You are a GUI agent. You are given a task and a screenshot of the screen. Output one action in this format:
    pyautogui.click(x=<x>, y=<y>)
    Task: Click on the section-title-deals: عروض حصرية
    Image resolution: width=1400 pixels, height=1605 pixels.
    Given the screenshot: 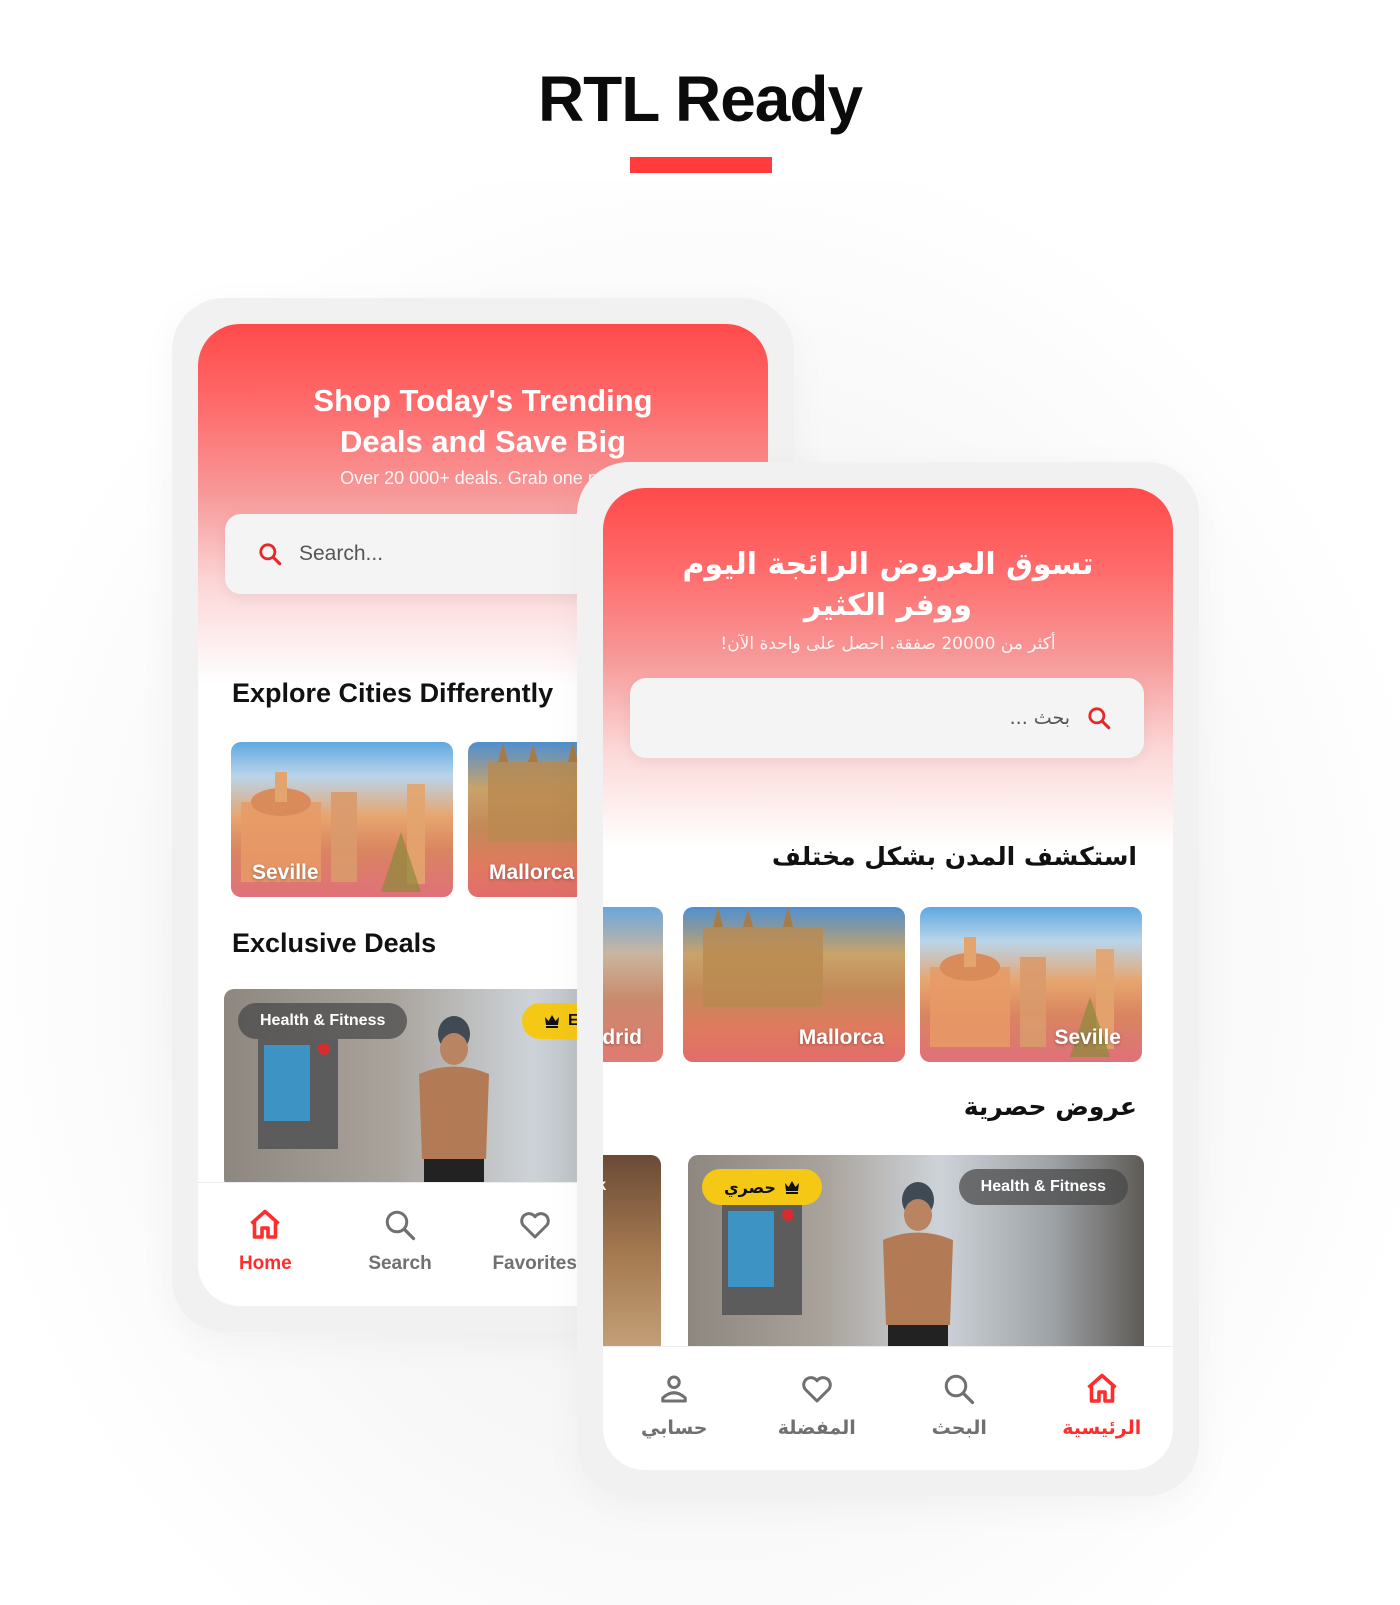 What is the action you would take?
    pyautogui.click(x=1050, y=1106)
    